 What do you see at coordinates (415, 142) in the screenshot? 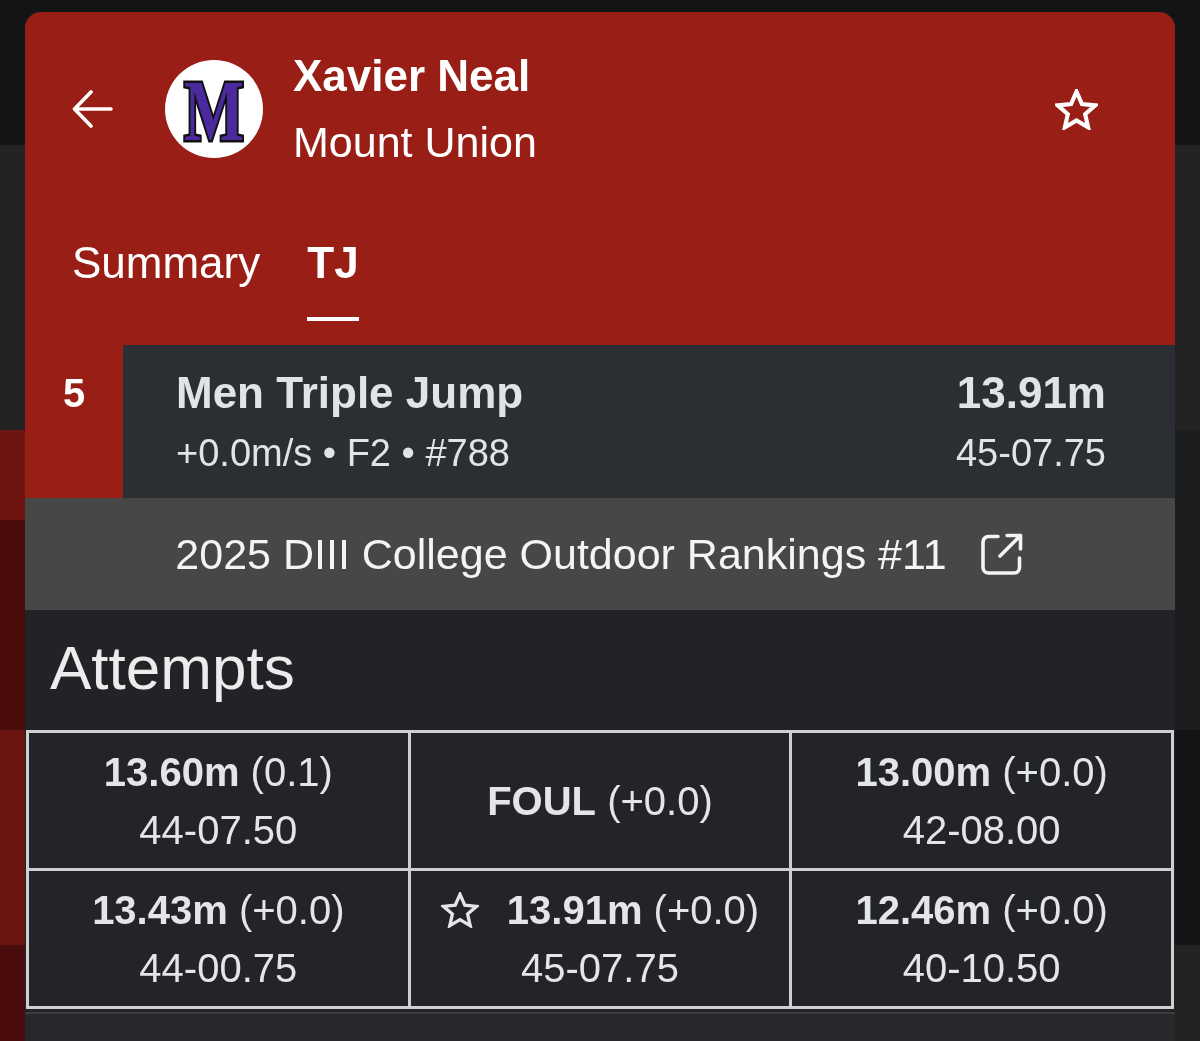
I see `team-name: Mount Union` at bounding box center [415, 142].